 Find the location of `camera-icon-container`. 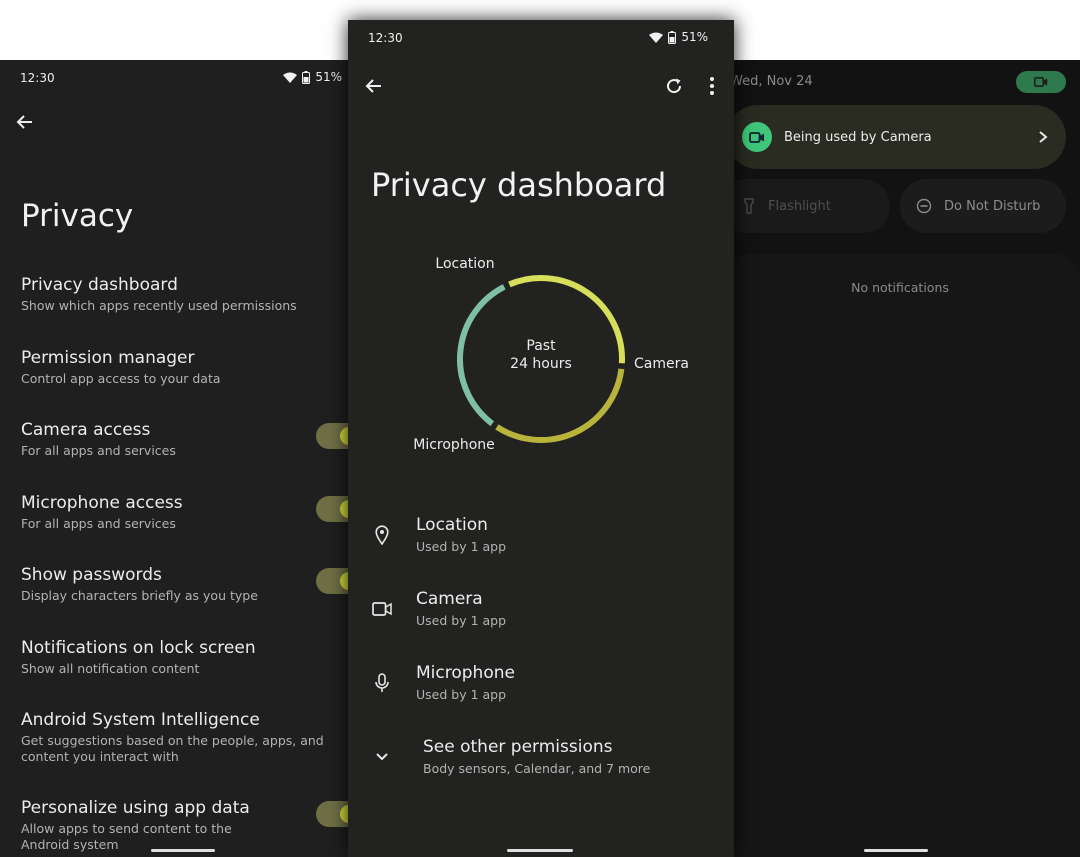

camera-icon-container is located at coordinates (382, 609).